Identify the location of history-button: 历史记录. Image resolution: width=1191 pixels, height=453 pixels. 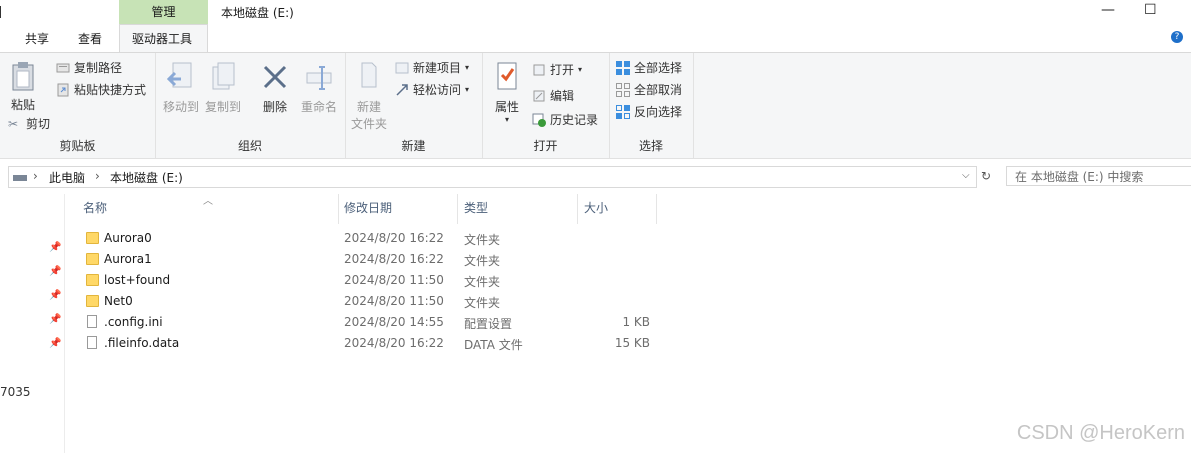
(565, 119).